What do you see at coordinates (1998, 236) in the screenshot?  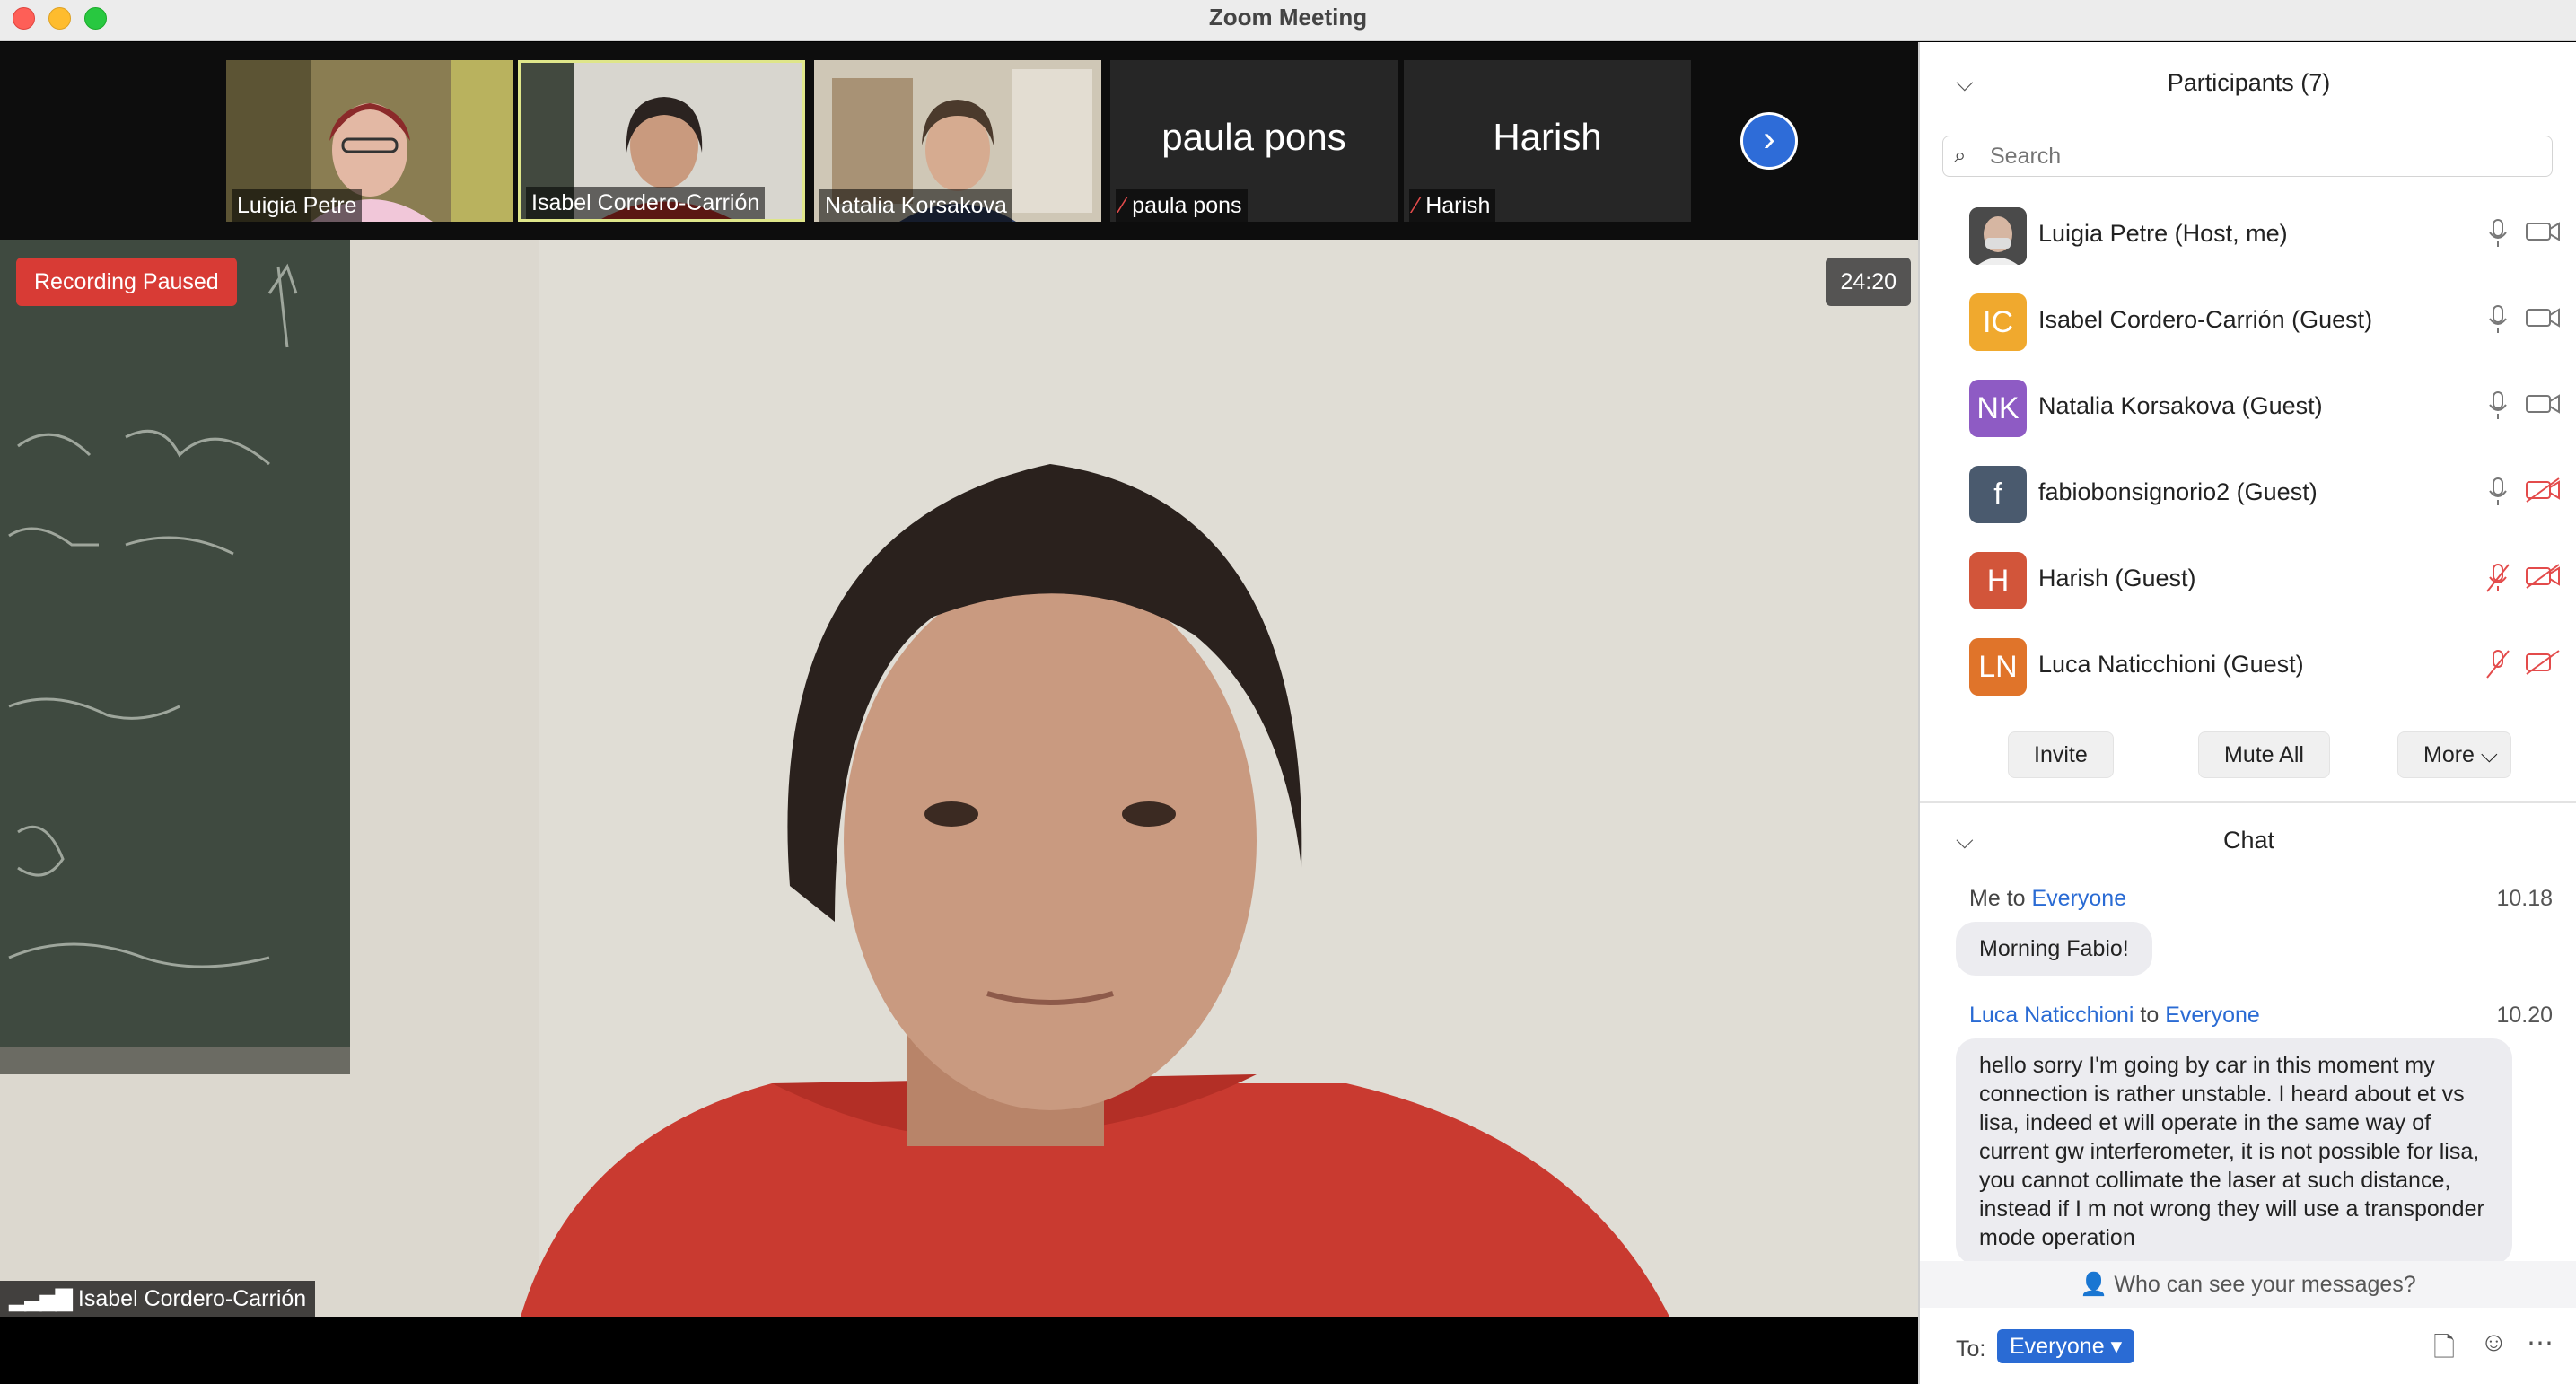 I see `avatar` at bounding box center [1998, 236].